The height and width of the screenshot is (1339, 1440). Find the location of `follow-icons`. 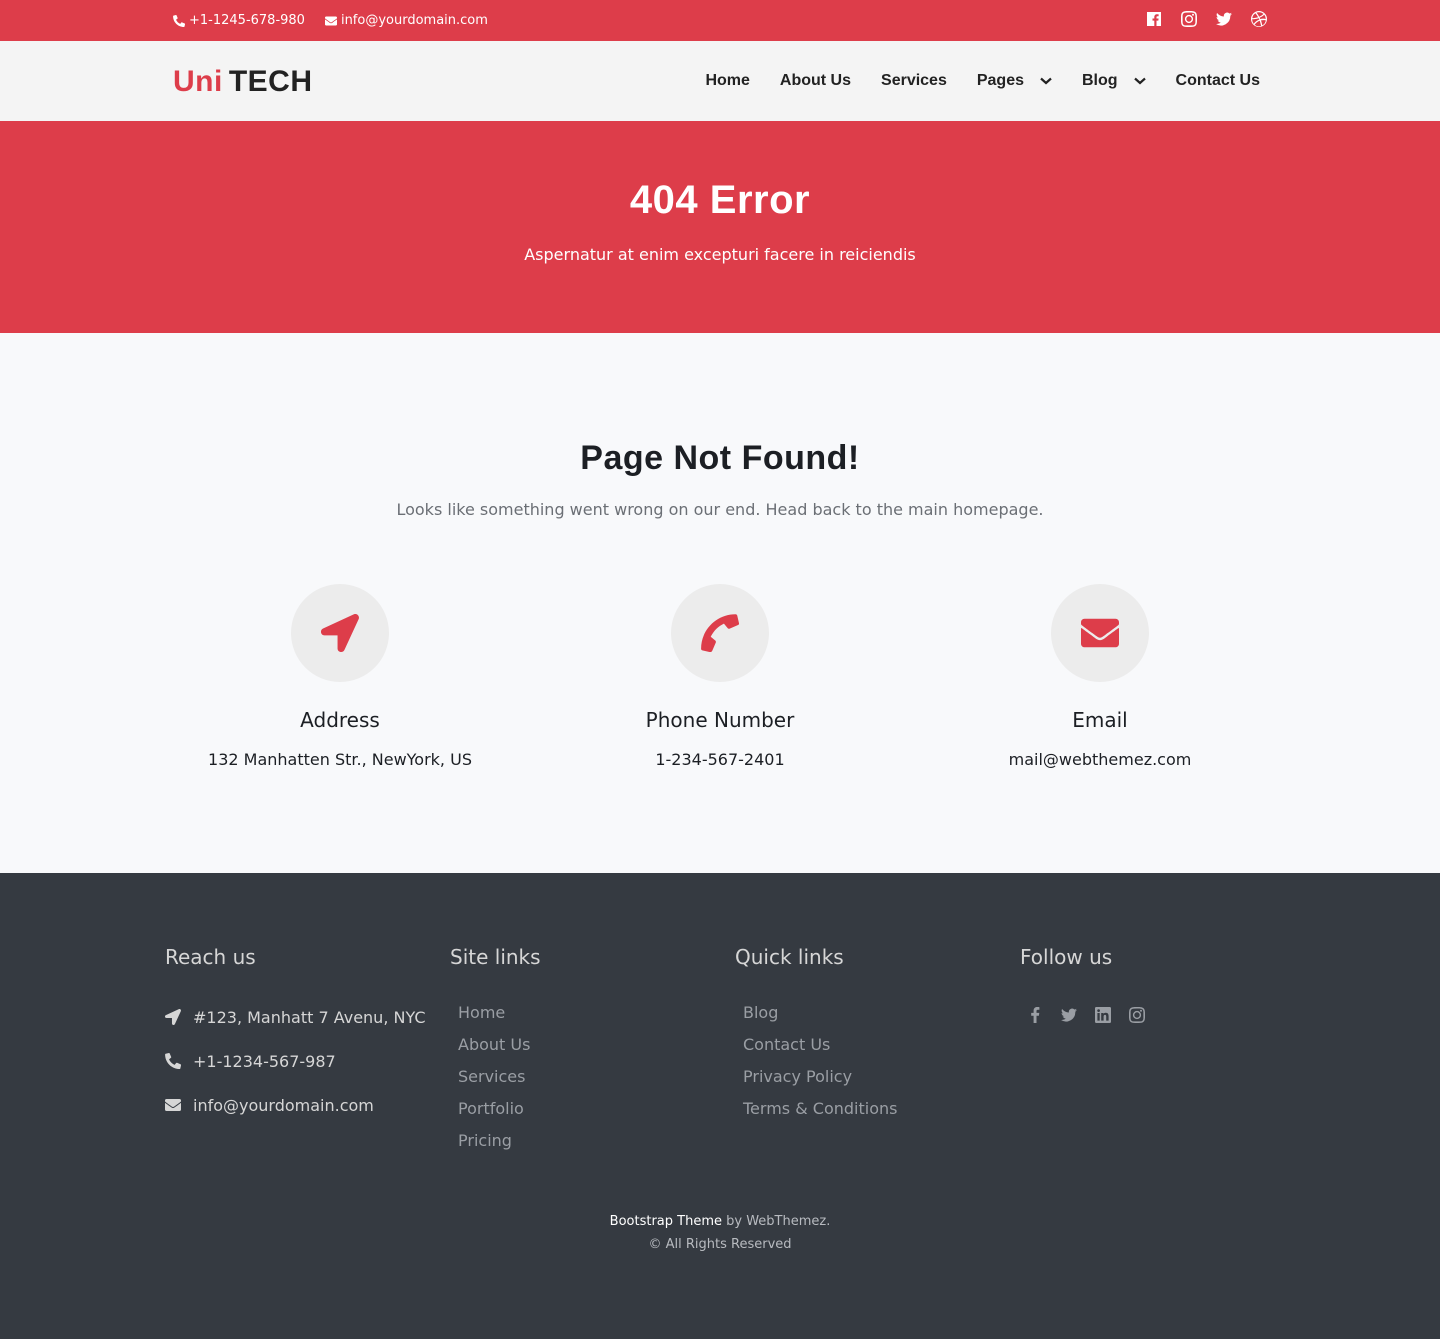

follow-icons is located at coordinates (1082, 1017).